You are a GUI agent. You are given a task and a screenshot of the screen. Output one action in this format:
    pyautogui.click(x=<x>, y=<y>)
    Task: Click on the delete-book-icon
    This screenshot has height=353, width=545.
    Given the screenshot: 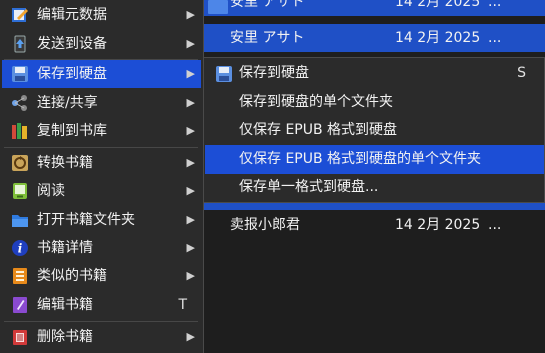 What is the action you would take?
    pyautogui.click(x=20, y=337)
    